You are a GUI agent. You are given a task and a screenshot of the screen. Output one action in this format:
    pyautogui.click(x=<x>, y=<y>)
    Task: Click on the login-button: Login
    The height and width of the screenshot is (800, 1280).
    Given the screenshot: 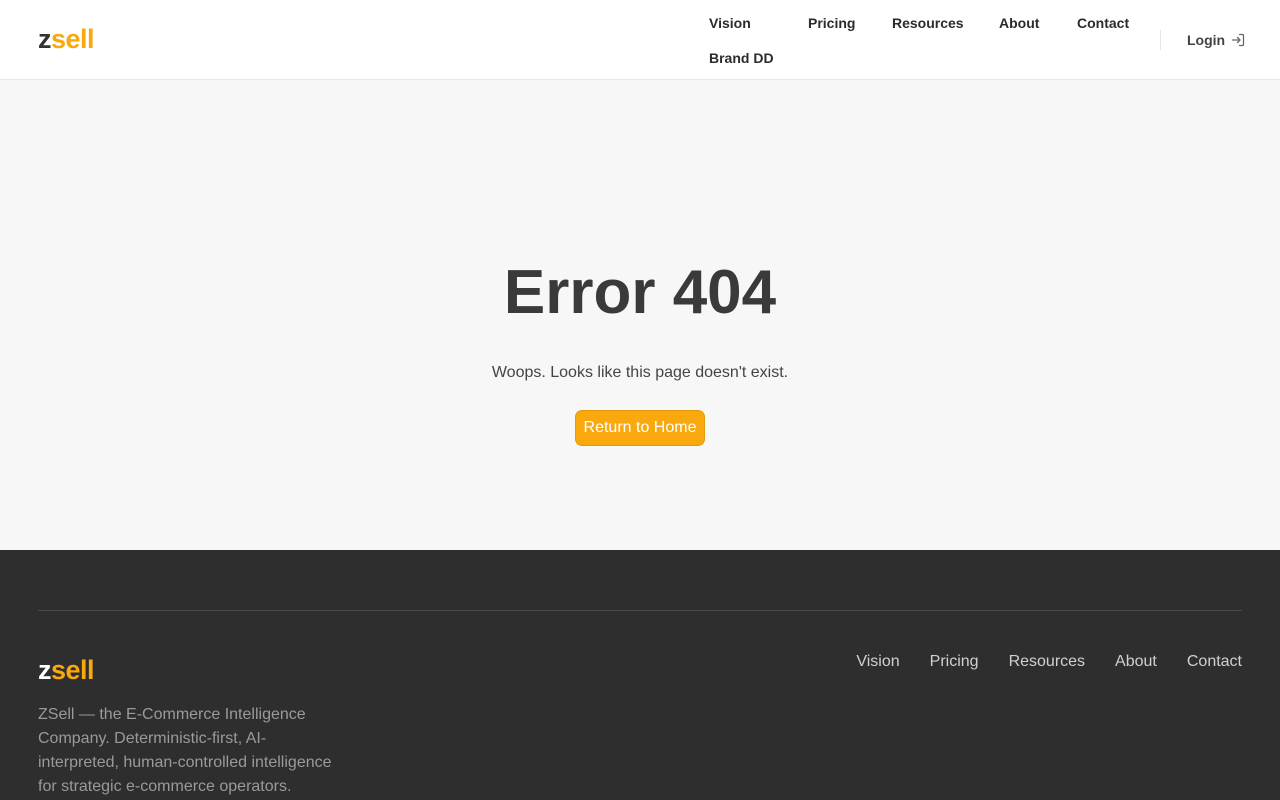 What is the action you would take?
    pyautogui.click(x=1216, y=40)
    